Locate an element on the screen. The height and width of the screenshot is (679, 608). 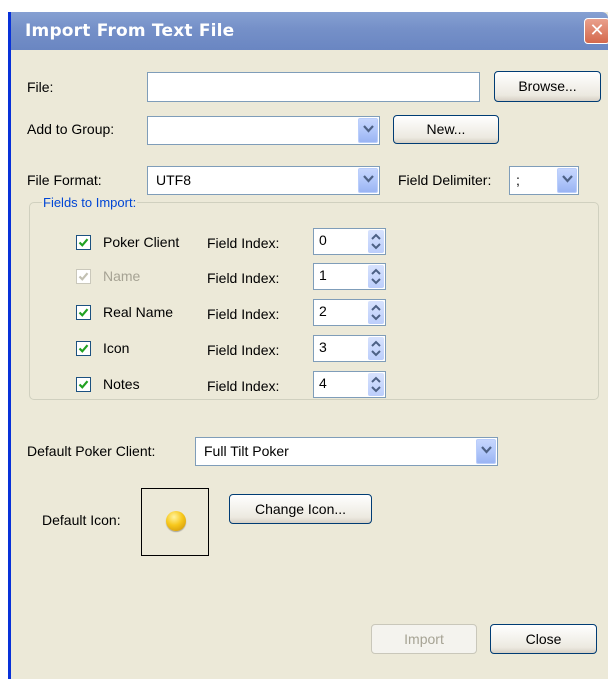
dialog-title: Import From Text File is located at coordinates (130, 31).